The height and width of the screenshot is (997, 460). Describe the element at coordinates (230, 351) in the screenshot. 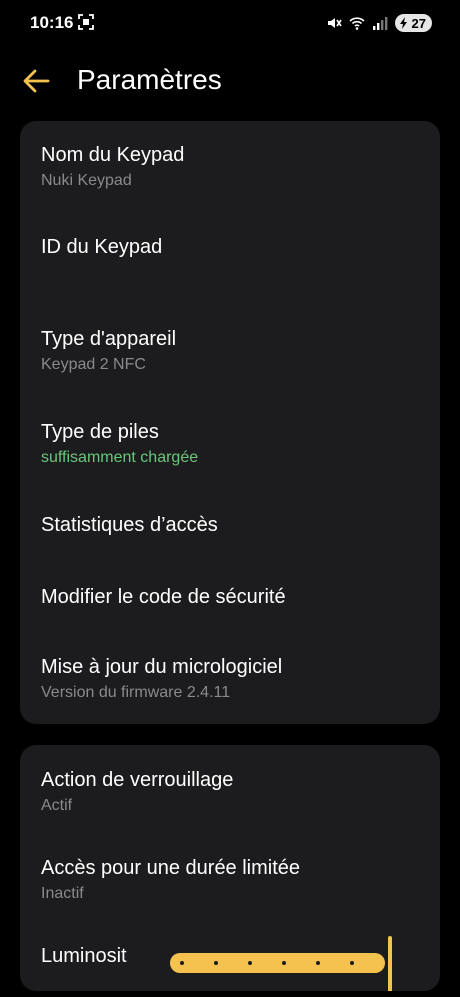

I see `setting-device-type: Type d'appareil Keypad 2 NFC` at that location.